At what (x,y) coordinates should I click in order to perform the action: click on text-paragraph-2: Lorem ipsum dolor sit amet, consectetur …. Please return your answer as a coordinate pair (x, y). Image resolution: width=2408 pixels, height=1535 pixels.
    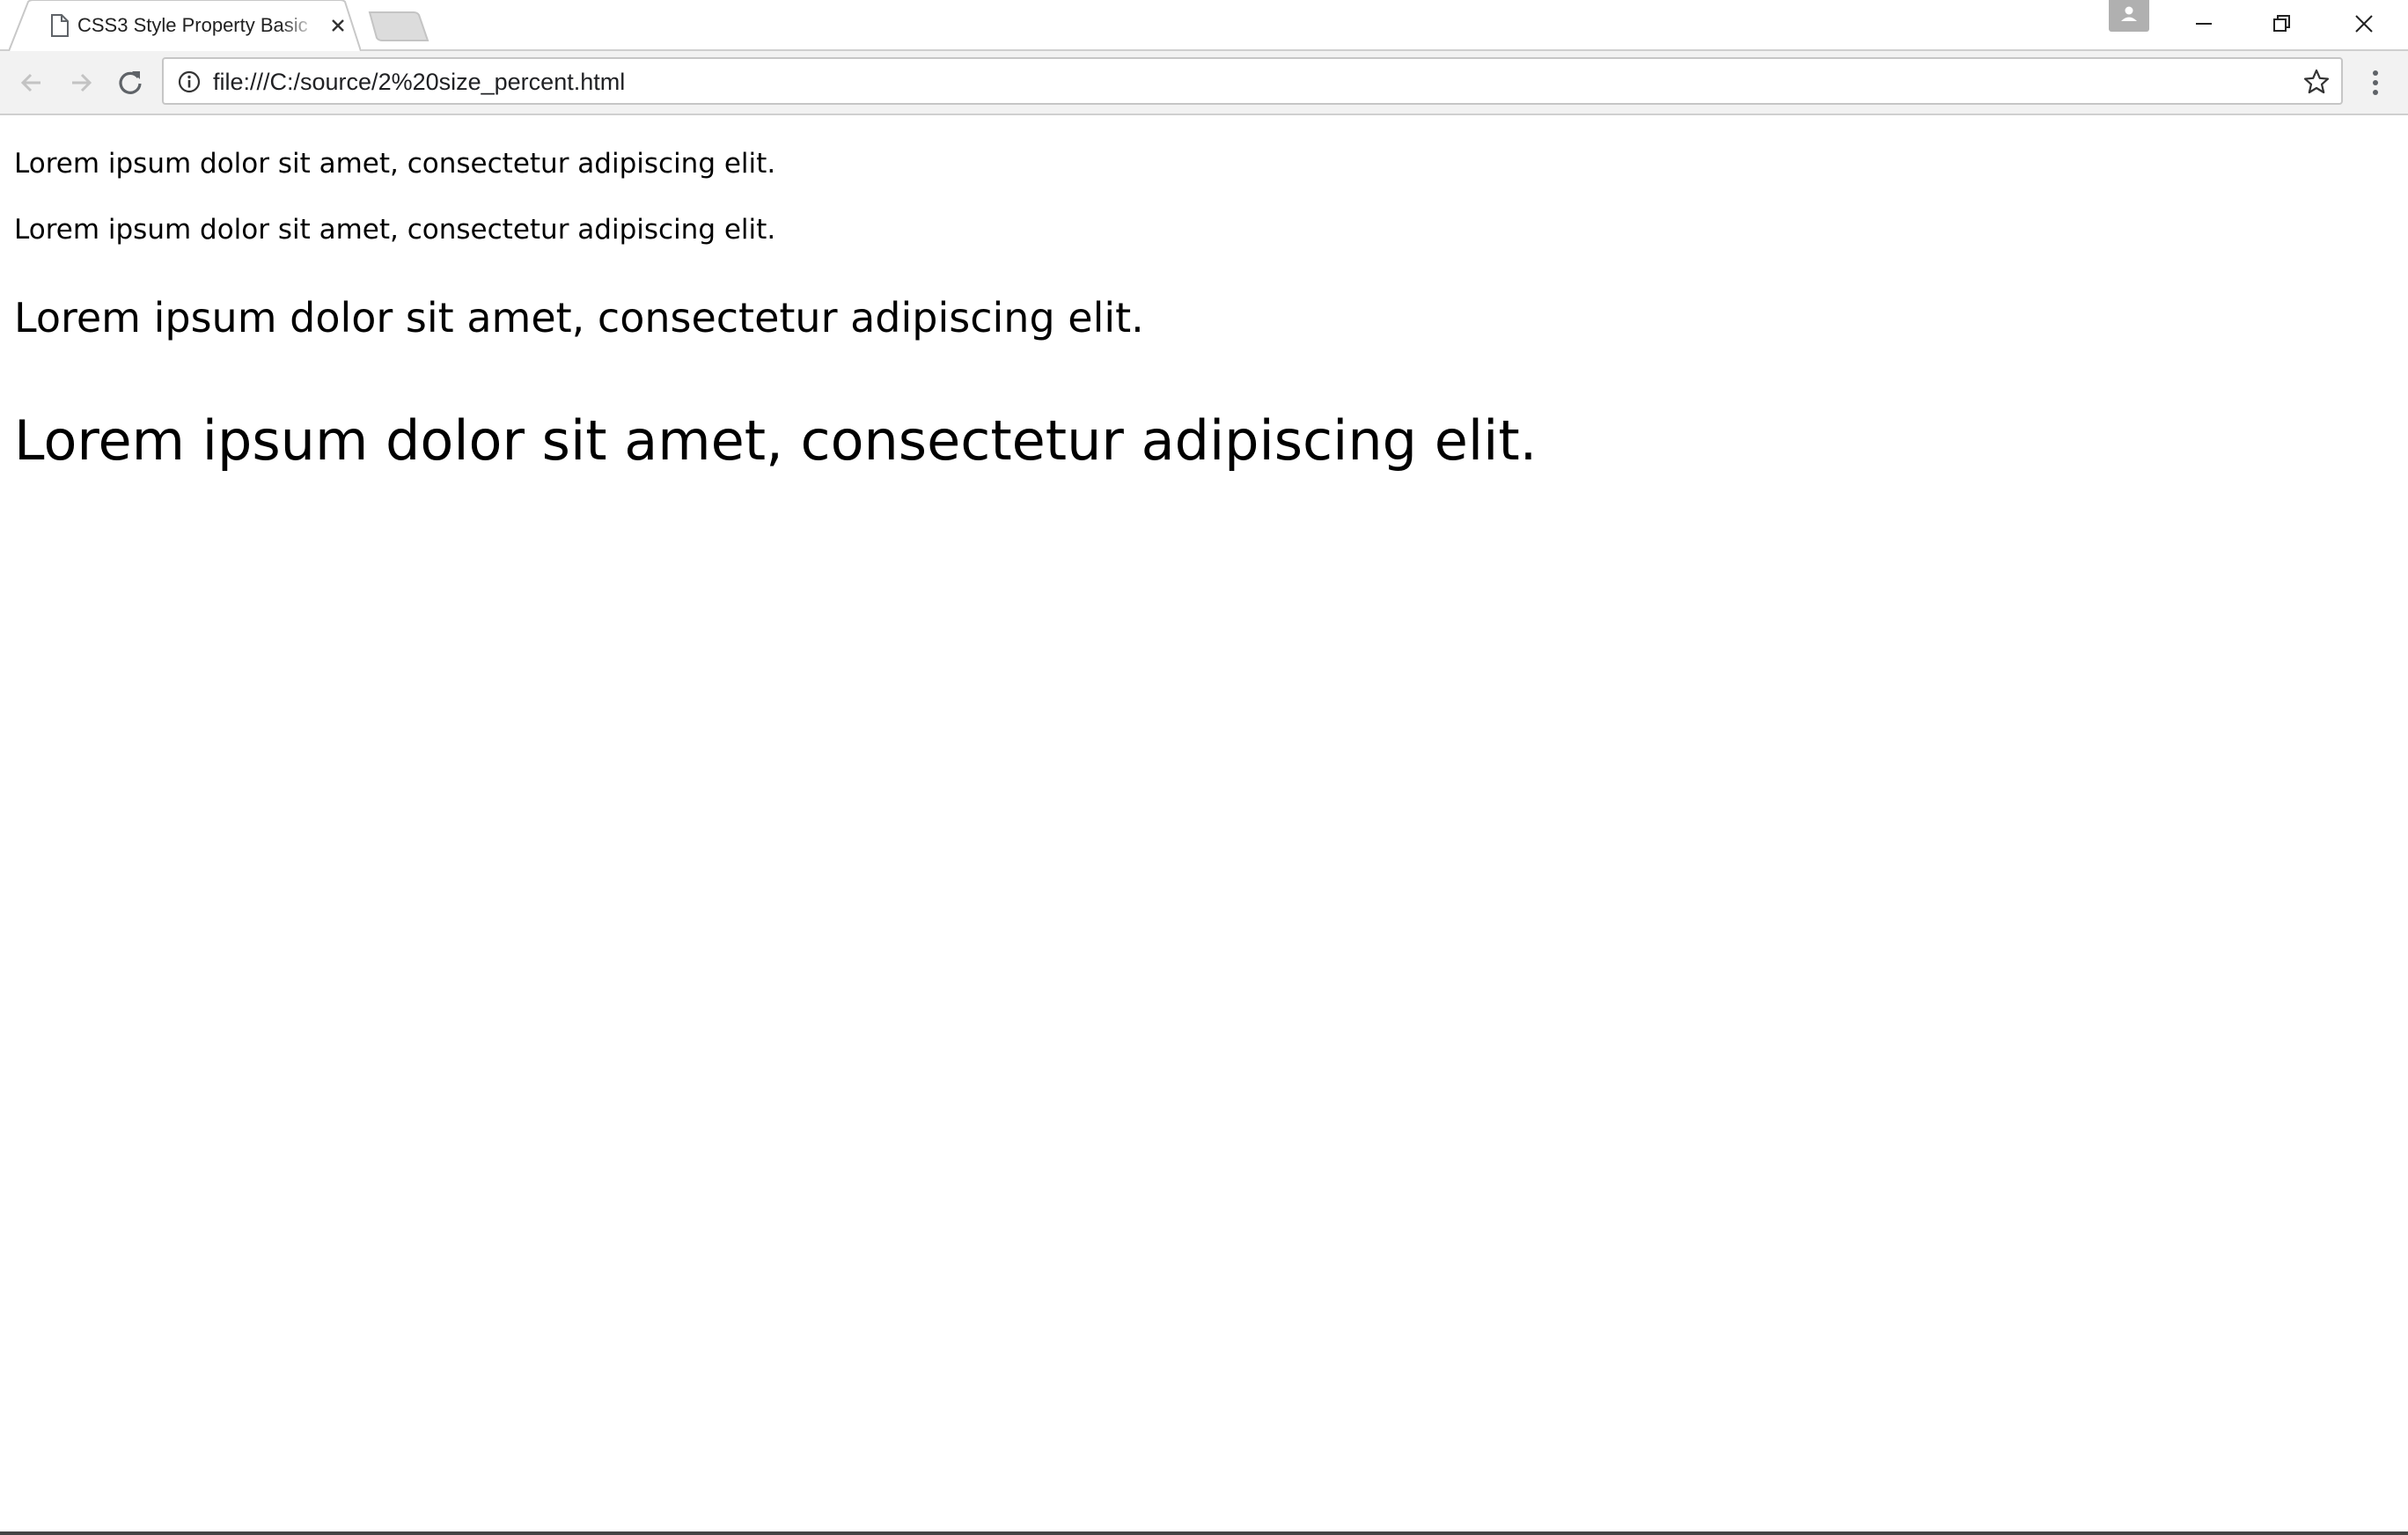
    Looking at the image, I should click on (395, 230).